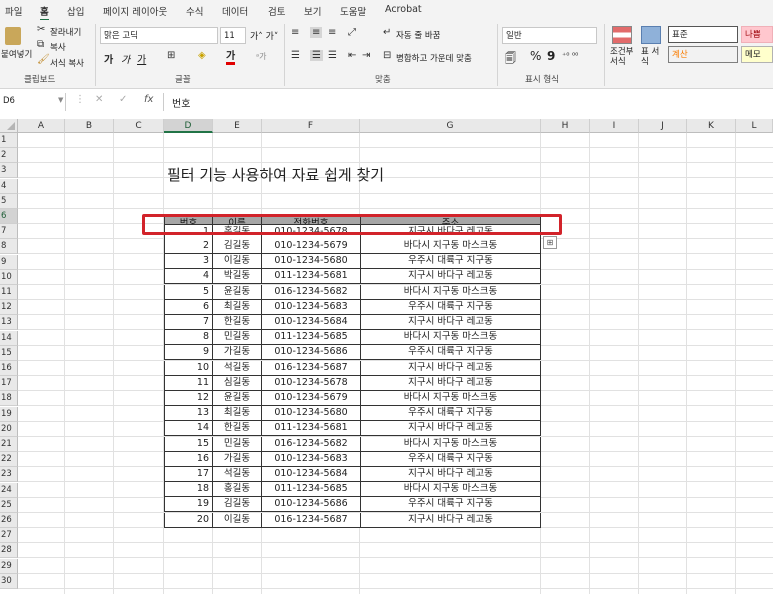 The height and width of the screenshot is (594, 773). I want to click on column-header-b: B, so click(89, 126).